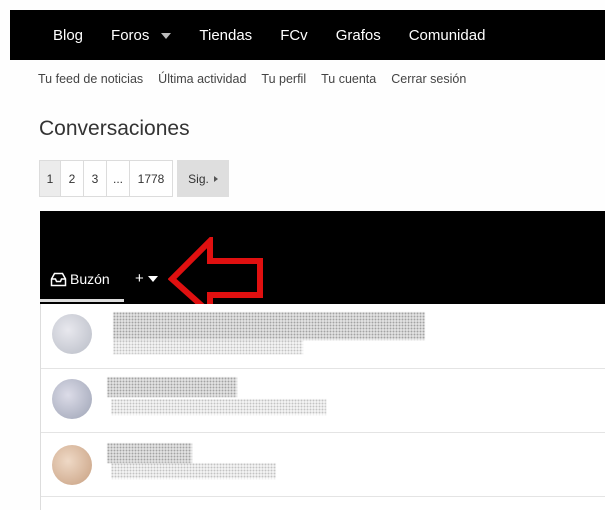  What do you see at coordinates (90, 279) in the screenshot?
I see `tab-inbox-label: Buzón` at bounding box center [90, 279].